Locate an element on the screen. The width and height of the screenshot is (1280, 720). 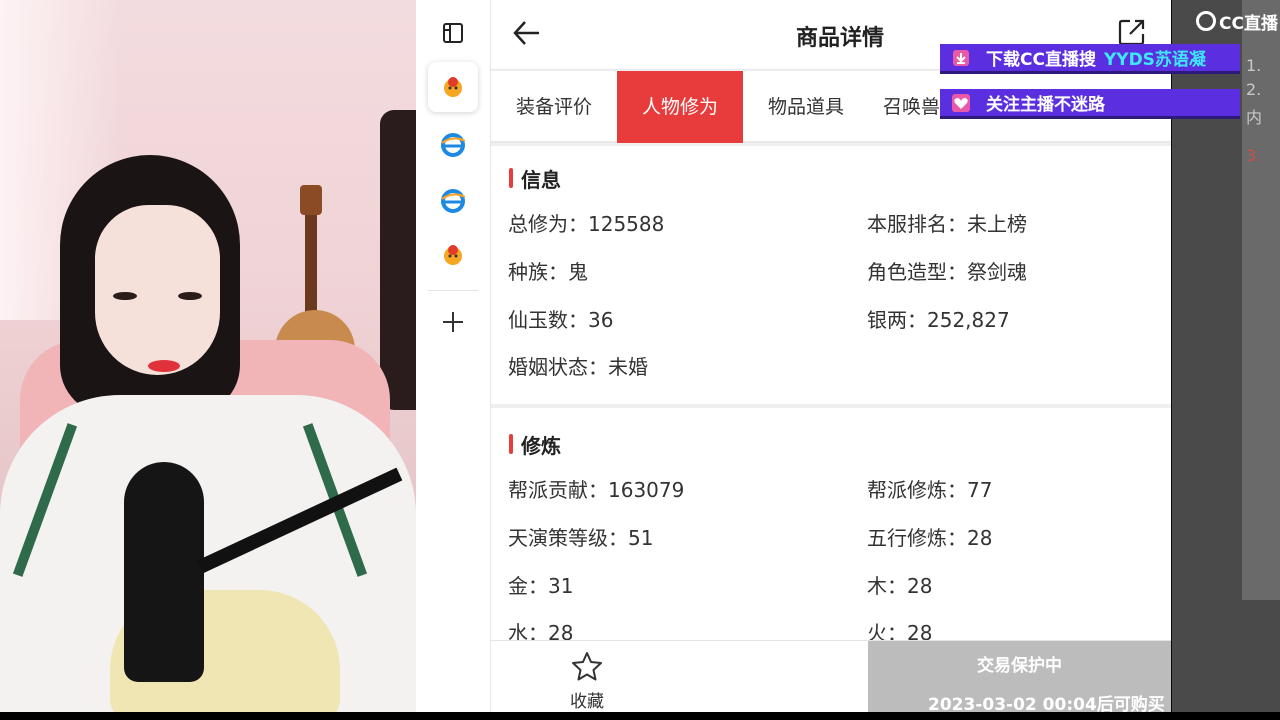
app-sidebar is located at coordinates (453, 356).